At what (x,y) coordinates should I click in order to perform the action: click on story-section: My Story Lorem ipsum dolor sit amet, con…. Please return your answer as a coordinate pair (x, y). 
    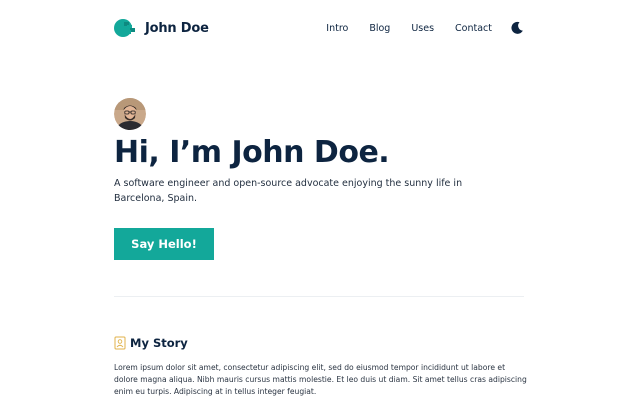
    Looking at the image, I should click on (321, 367).